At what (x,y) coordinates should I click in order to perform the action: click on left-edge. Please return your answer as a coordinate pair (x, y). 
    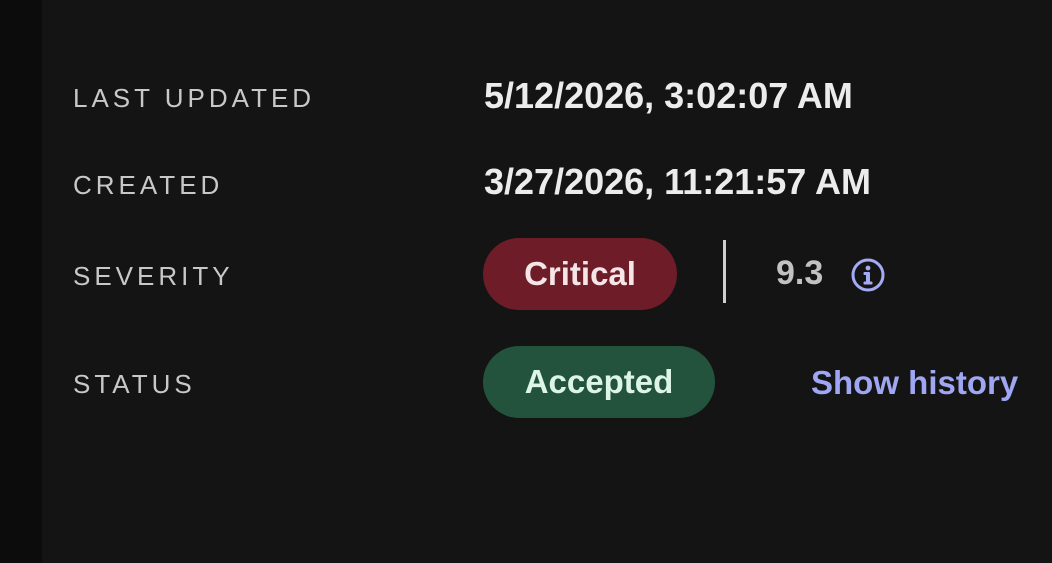
    Looking at the image, I should click on (21, 281).